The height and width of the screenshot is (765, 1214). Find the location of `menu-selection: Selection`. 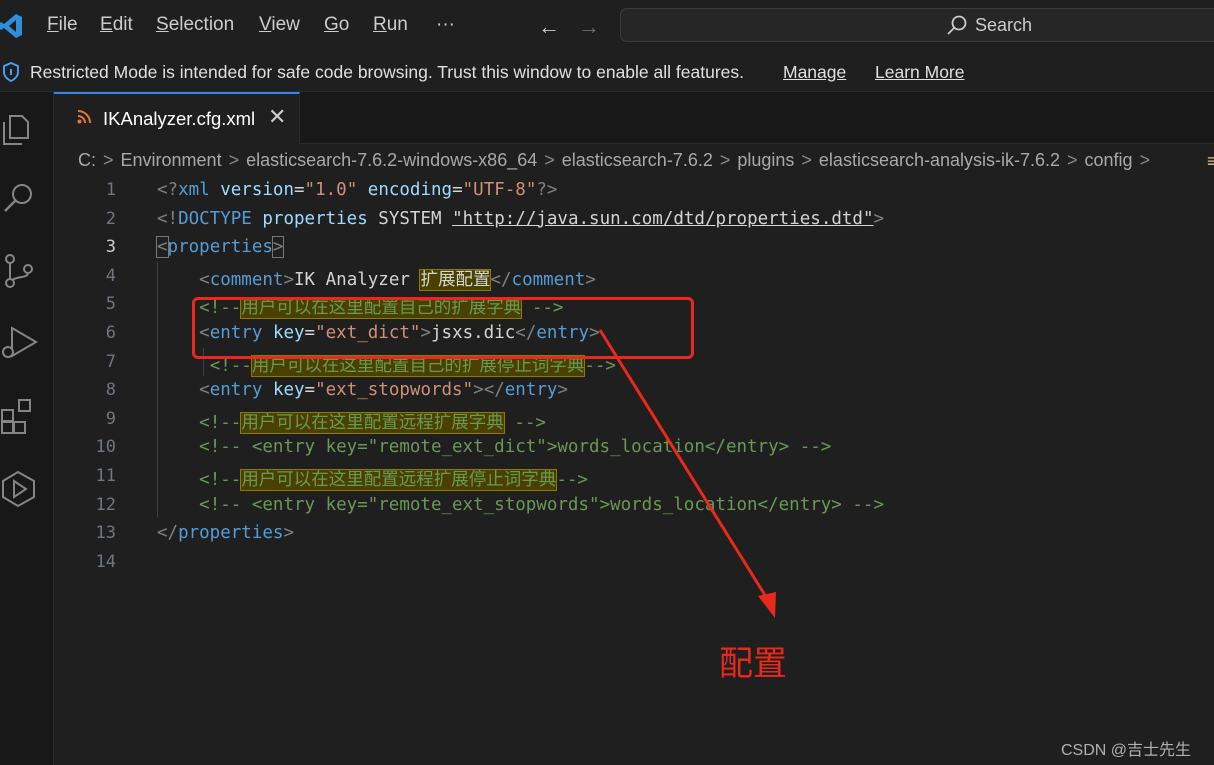

menu-selection: Selection is located at coordinates (195, 25).